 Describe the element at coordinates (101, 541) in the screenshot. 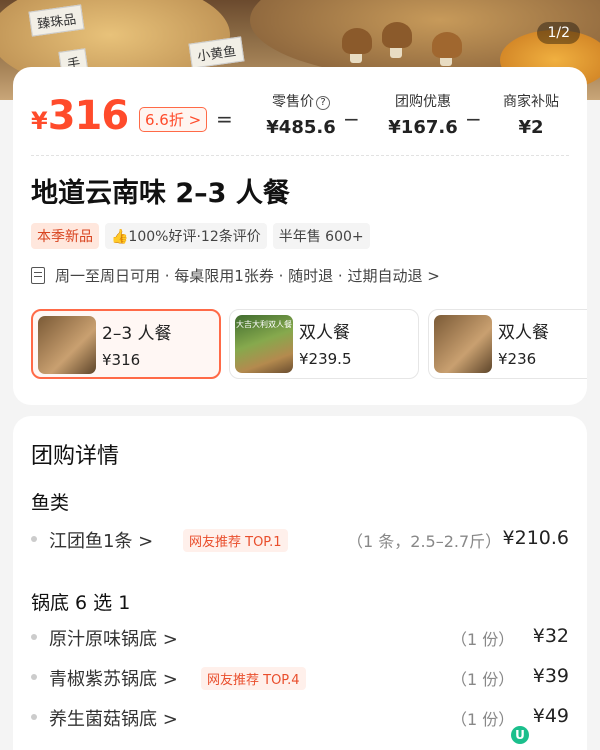

I see `item-name: 江团鱼1条 >` at that location.